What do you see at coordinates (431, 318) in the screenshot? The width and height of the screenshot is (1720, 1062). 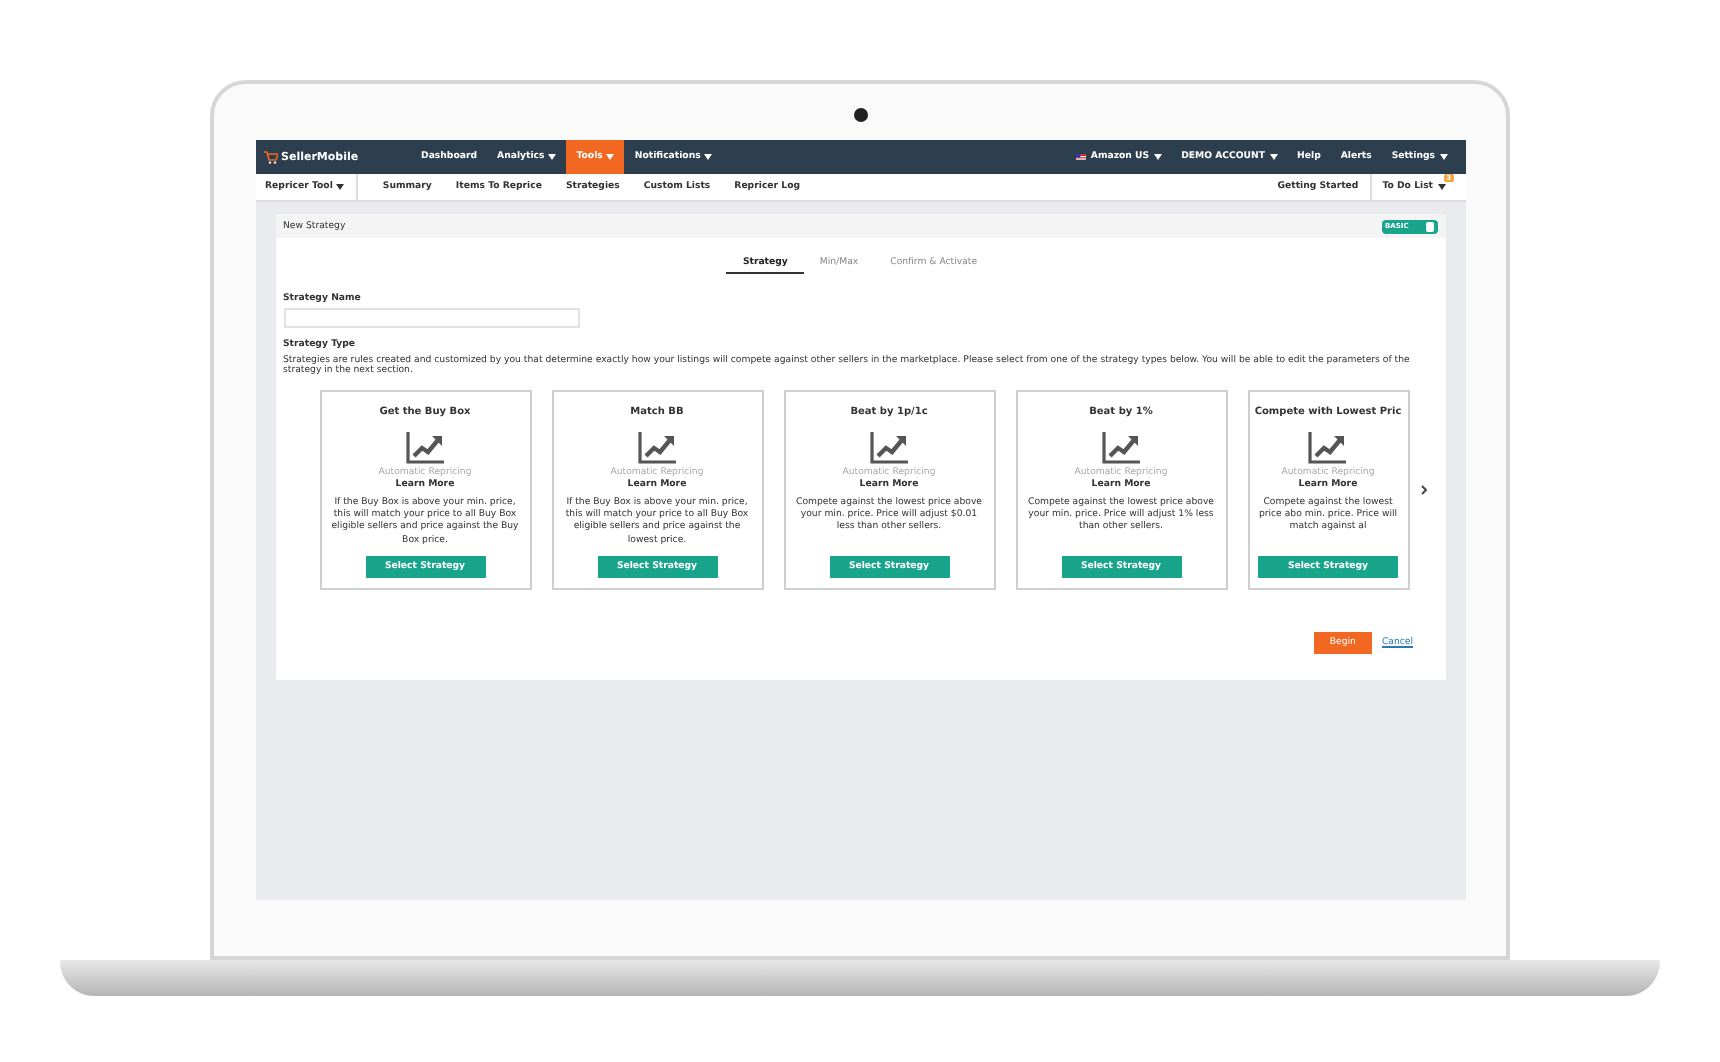 I see `strategy-name-input` at bounding box center [431, 318].